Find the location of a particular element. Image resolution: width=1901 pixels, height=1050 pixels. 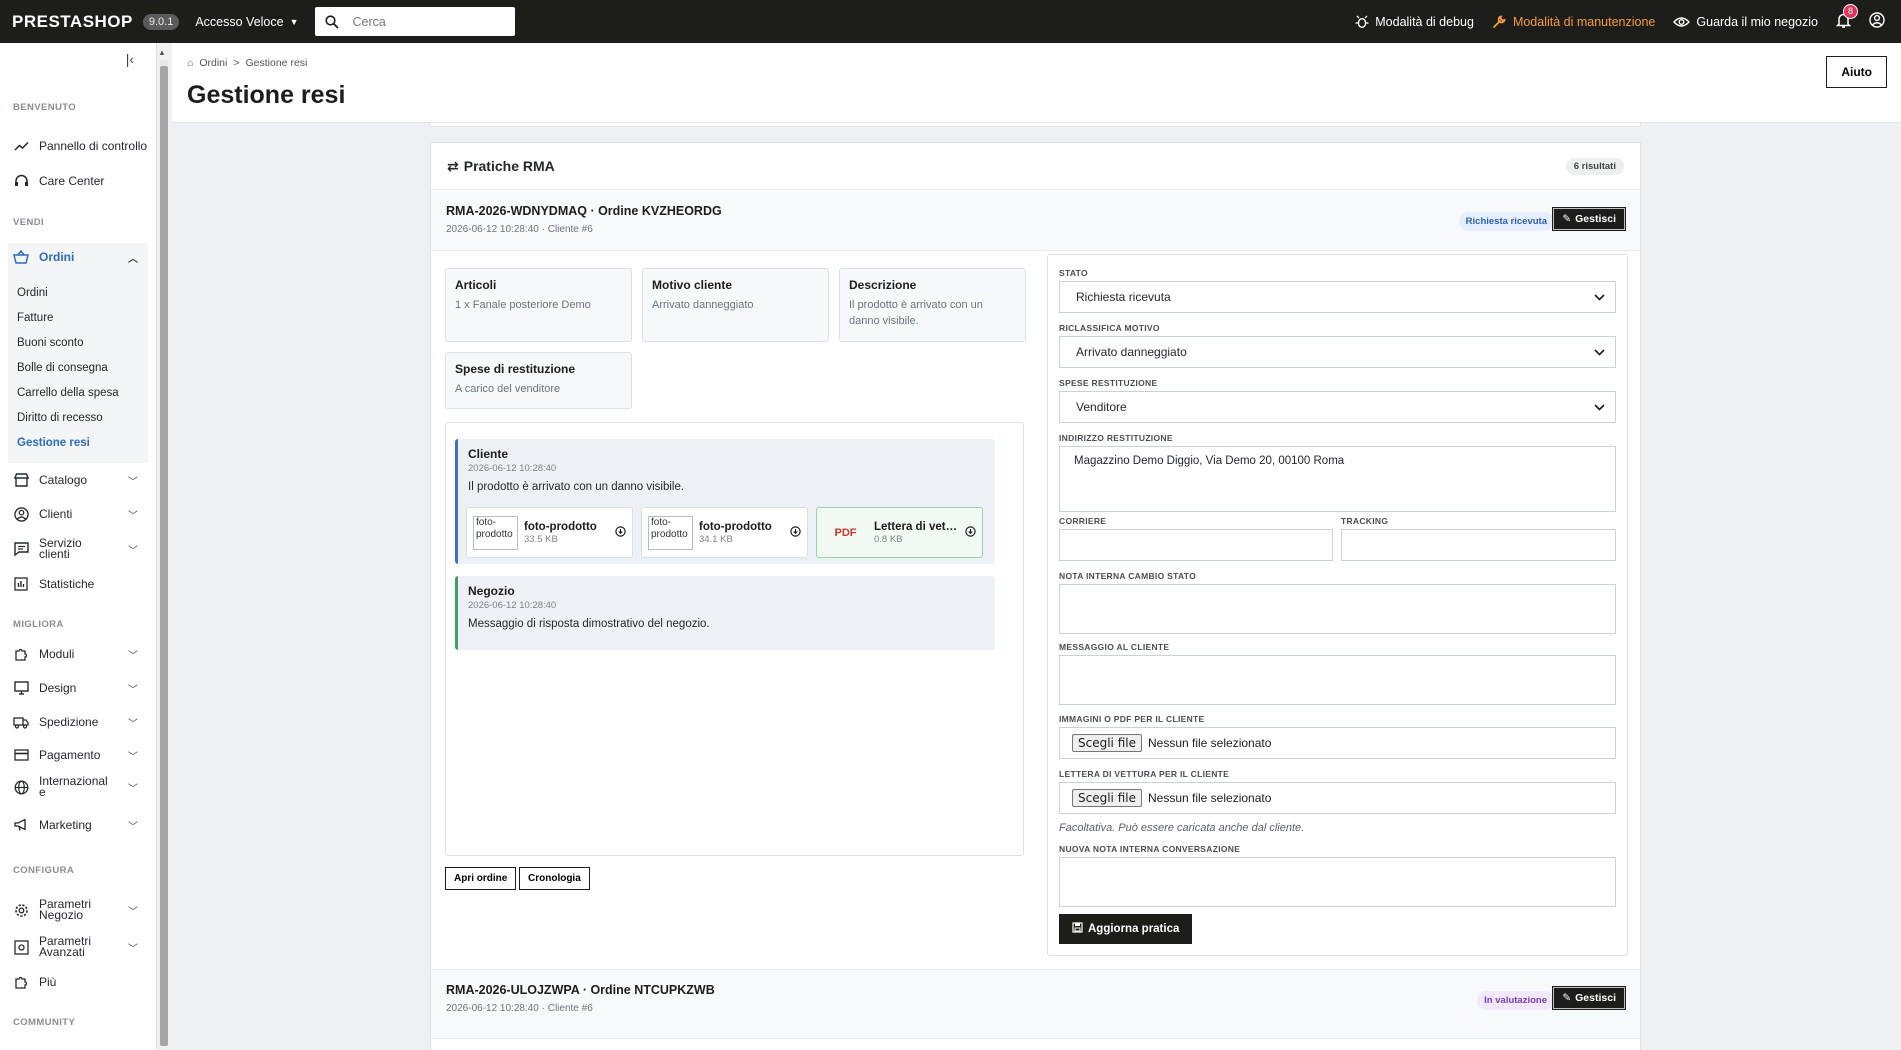

sidebar-sub-vouchers: Buoni sconto is located at coordinates (50, 343).